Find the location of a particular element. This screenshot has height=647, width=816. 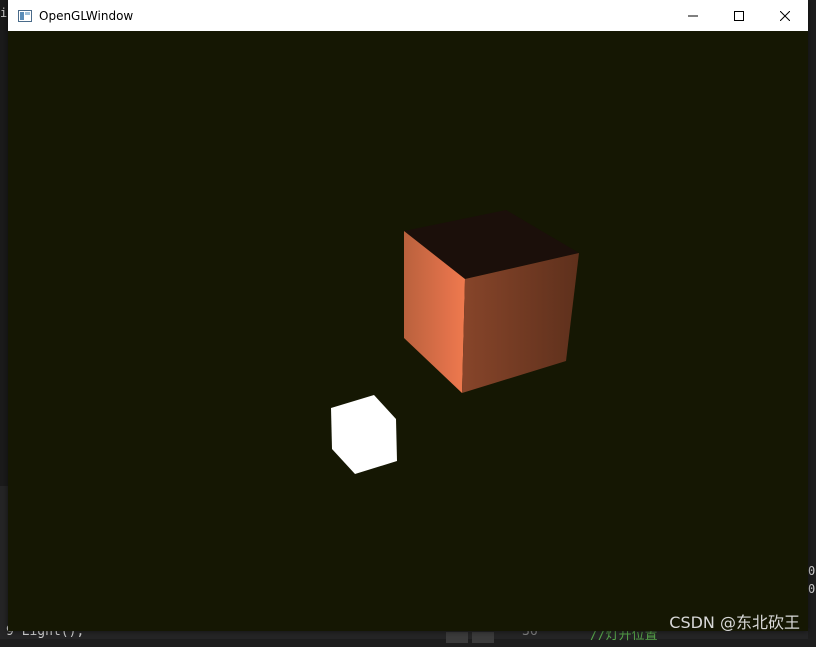

scene-canvas is located at coordinates (455, 342).